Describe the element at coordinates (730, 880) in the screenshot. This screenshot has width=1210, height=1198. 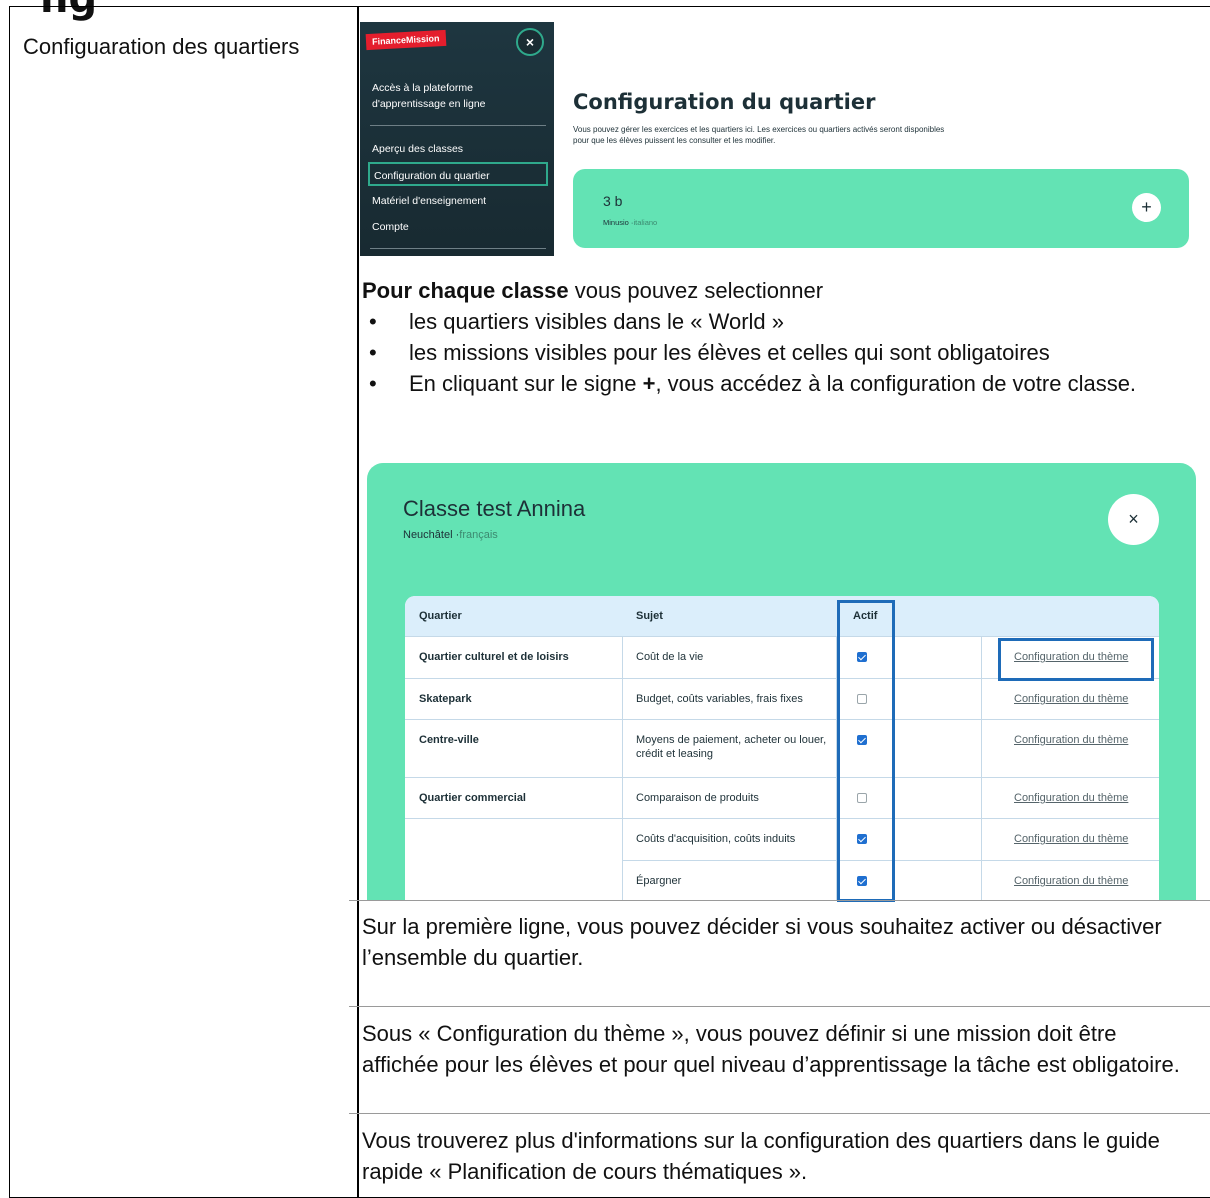
I see `sujet-cell: Épargner` at that location.